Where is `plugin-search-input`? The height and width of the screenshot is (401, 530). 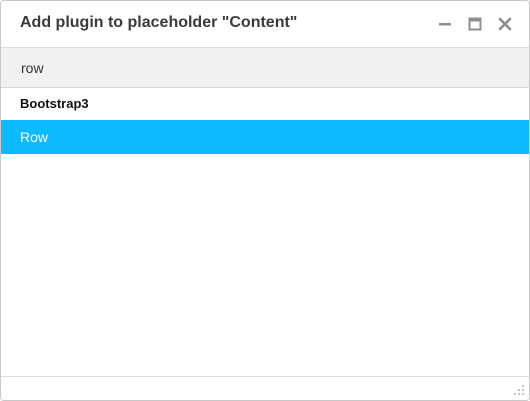
plugin-search-input is located at coordinates (265, 67).